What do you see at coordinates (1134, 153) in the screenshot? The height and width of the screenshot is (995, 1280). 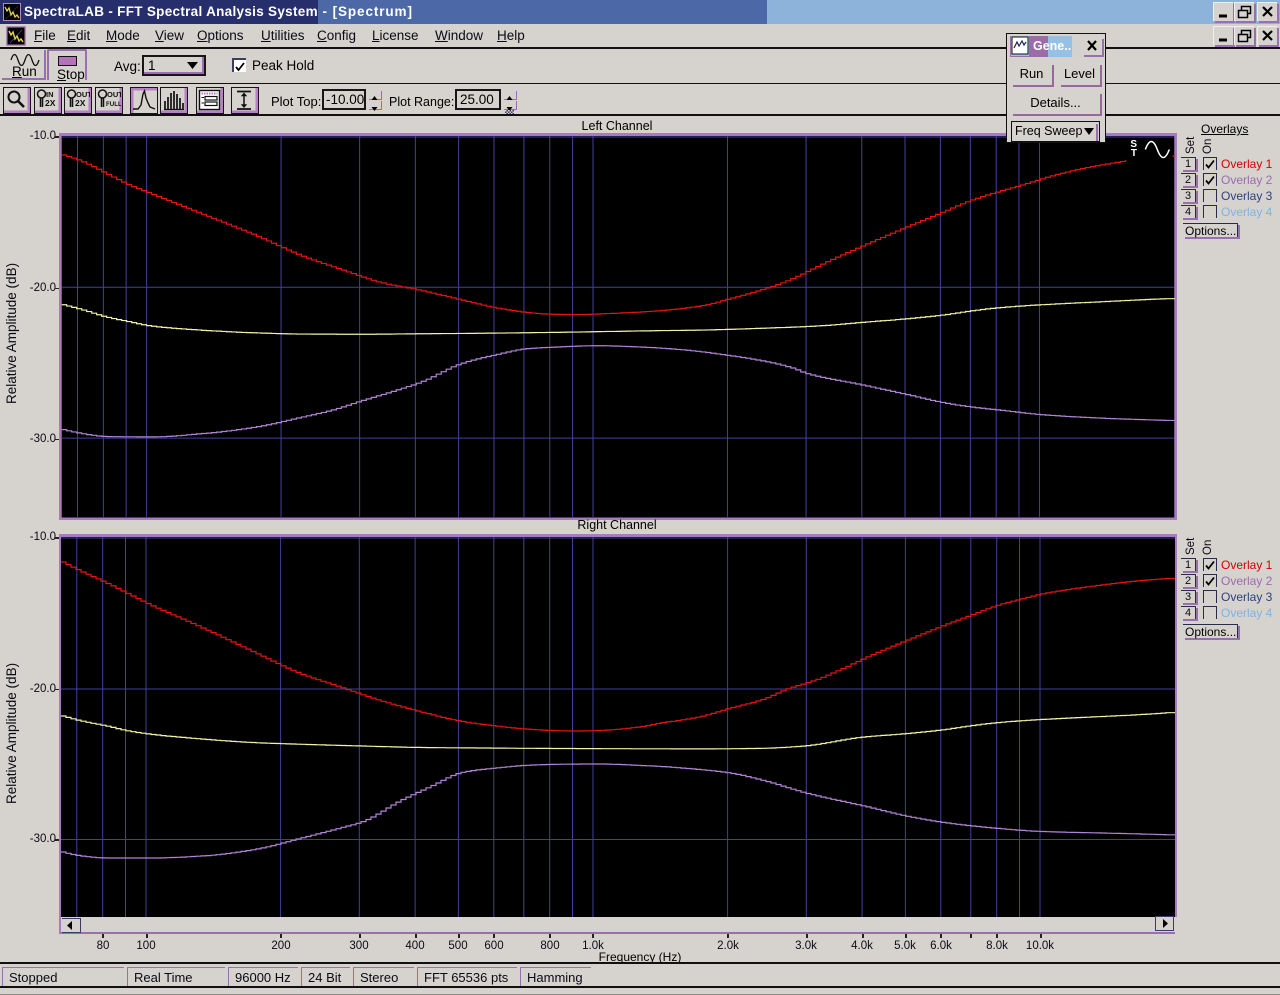 I see `svg-text: T` at bounding box center [1134, 153].